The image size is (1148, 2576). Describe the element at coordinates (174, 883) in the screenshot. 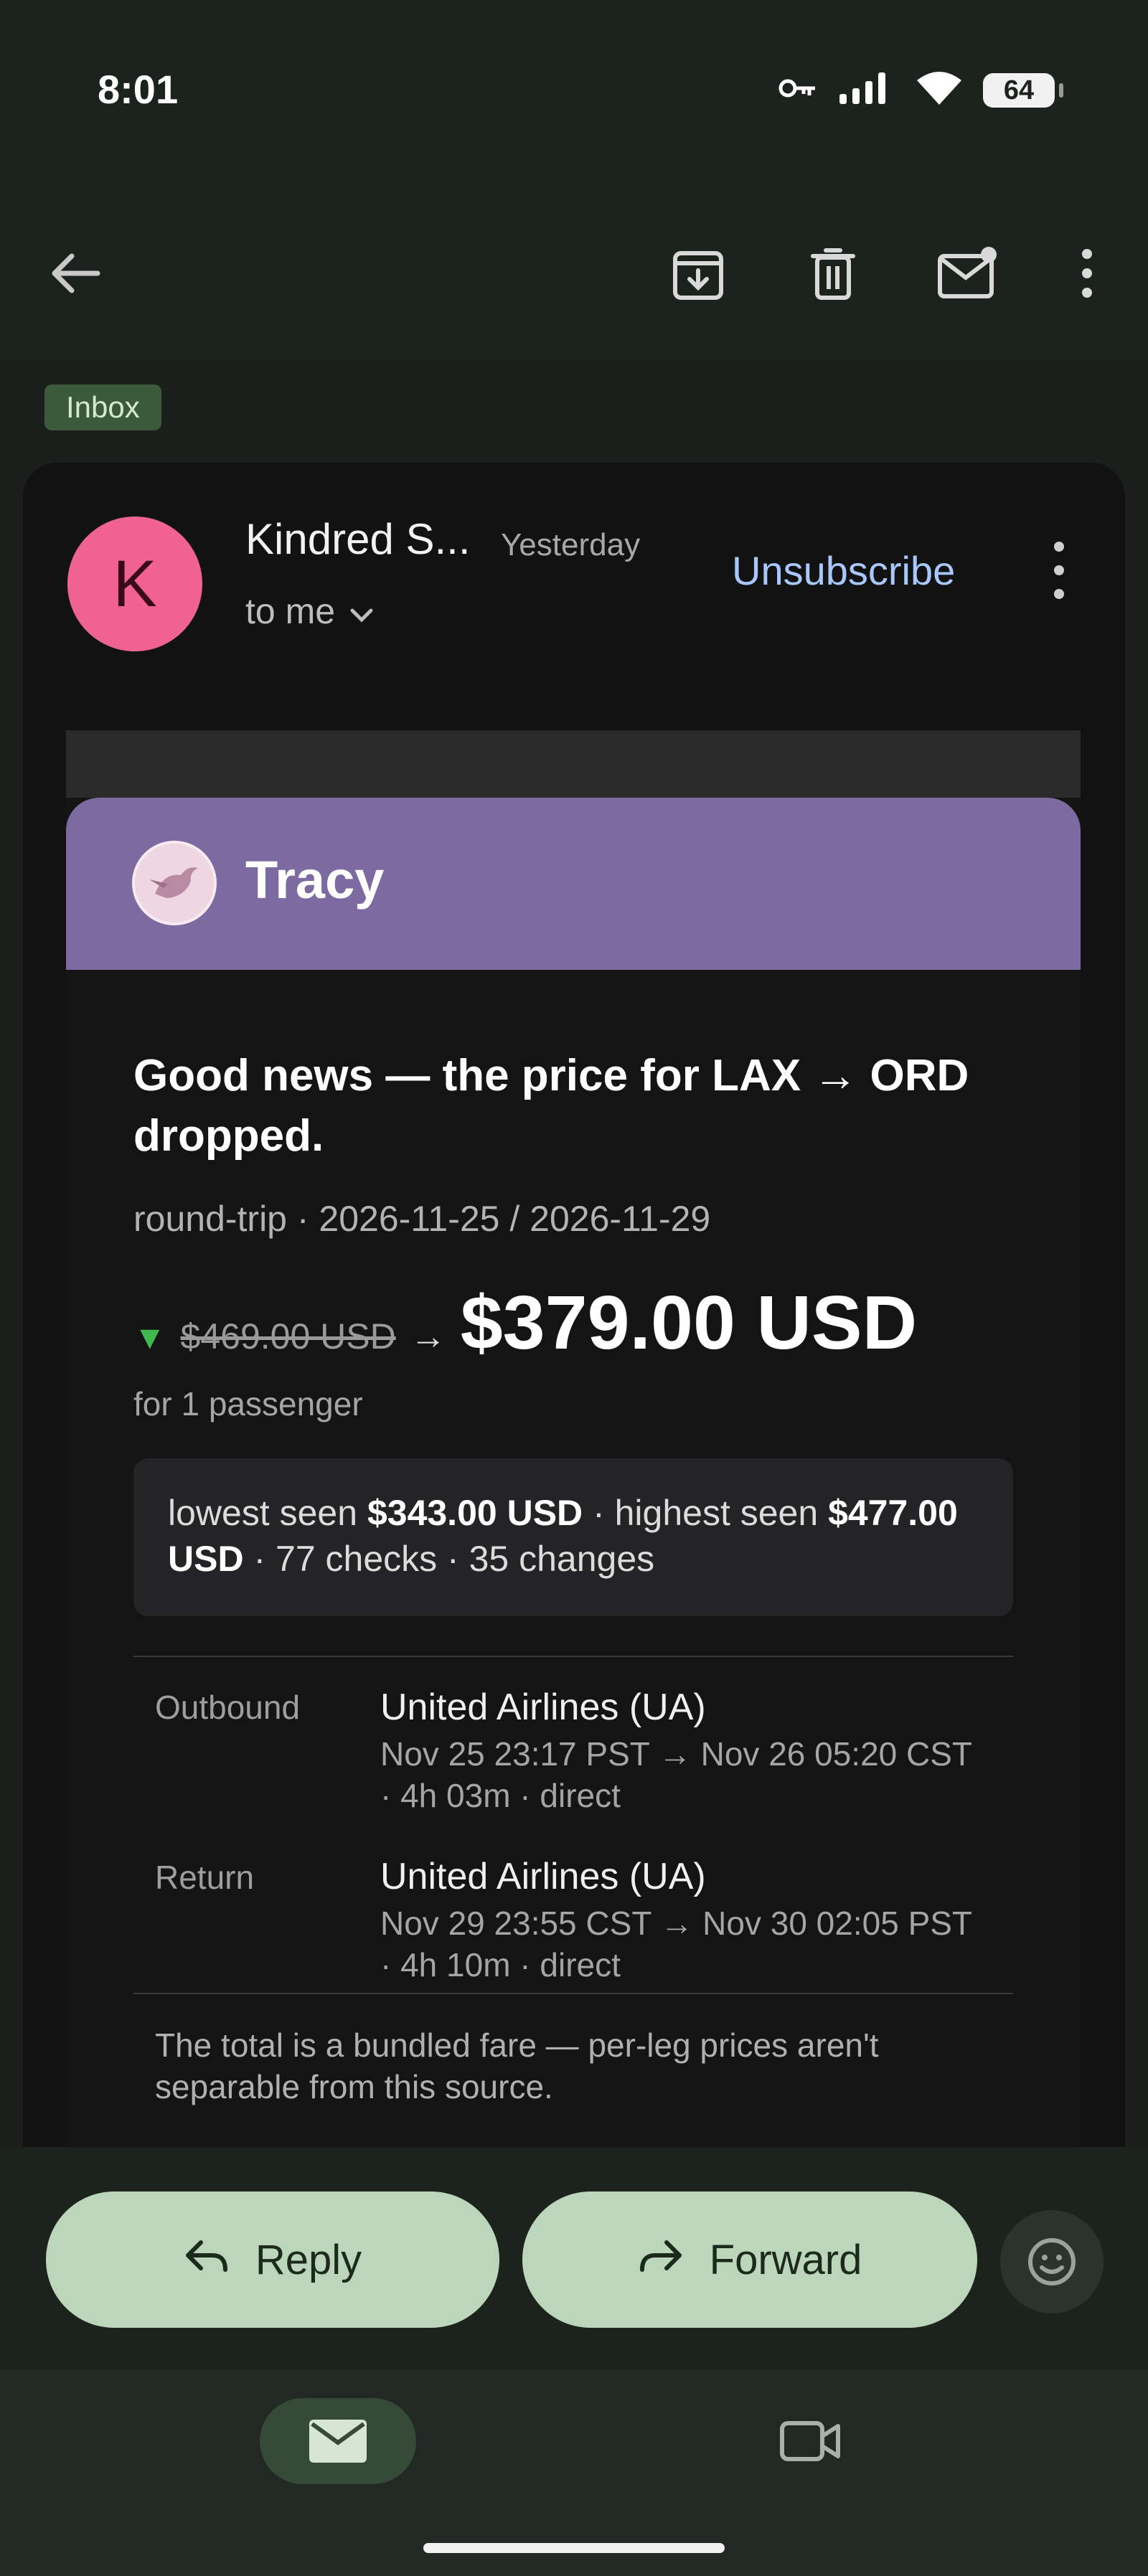

I see `brand-bird-logo-icon` at that location.